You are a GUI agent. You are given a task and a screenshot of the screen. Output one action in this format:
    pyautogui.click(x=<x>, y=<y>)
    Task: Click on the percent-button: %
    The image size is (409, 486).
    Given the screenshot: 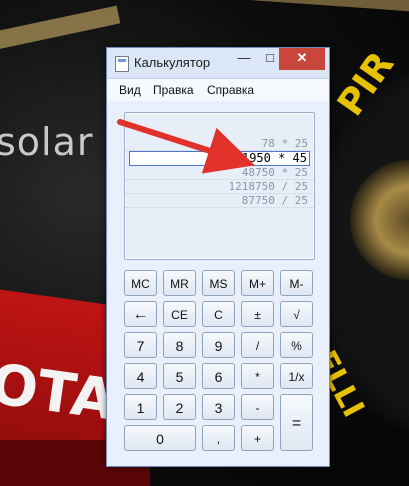 What is the action you would take?
    pyautogui.click(x=296, y=345)
    